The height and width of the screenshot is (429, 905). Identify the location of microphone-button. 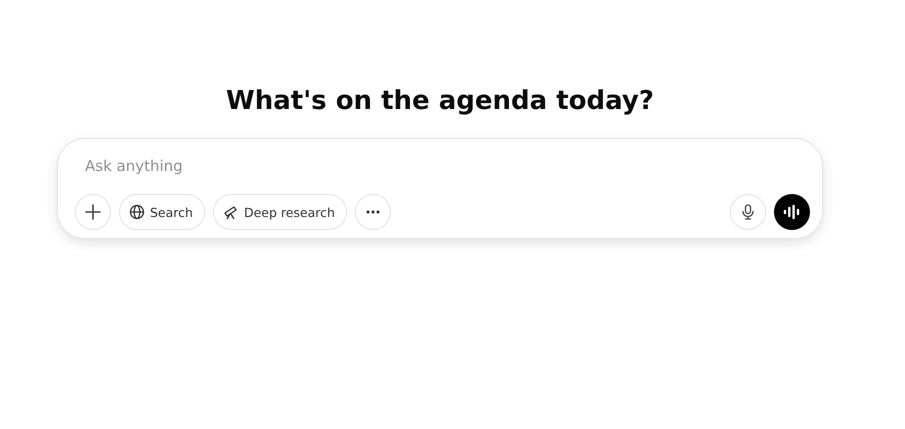
(748, 212).